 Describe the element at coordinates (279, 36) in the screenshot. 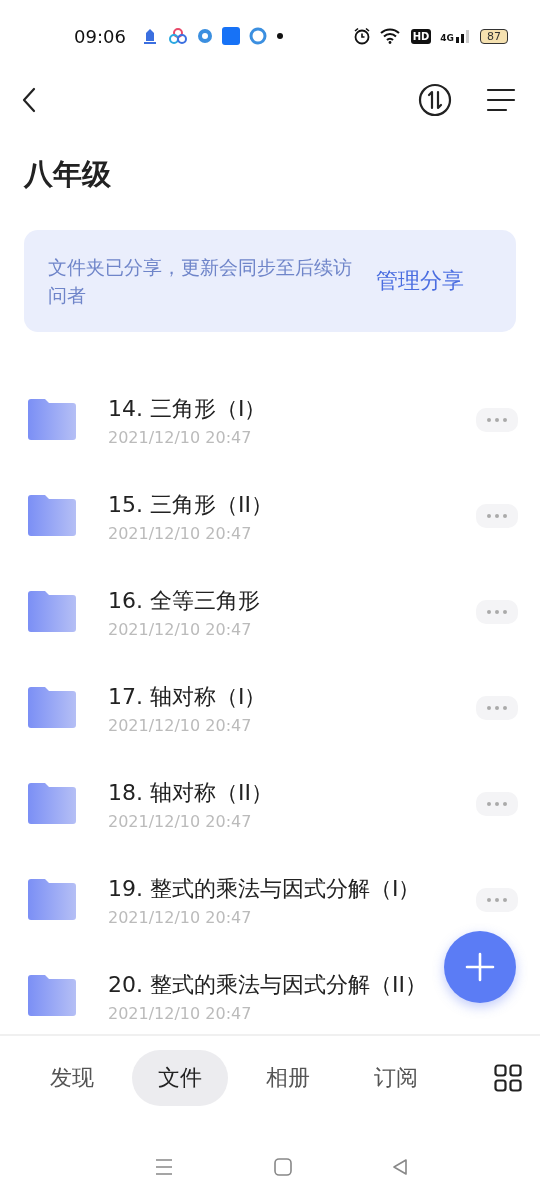

I see `dot-icon` at that location.